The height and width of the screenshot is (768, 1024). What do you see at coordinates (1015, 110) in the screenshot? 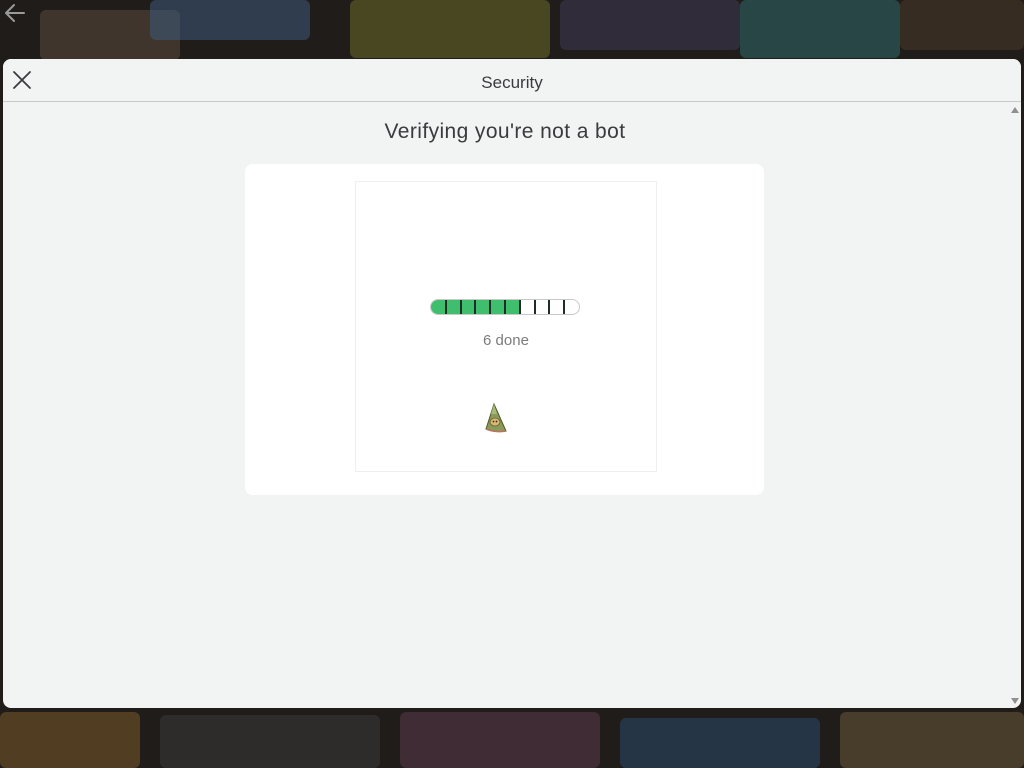
I see `scroll-up-arrow-icon` at bounding box center [1015, 110].